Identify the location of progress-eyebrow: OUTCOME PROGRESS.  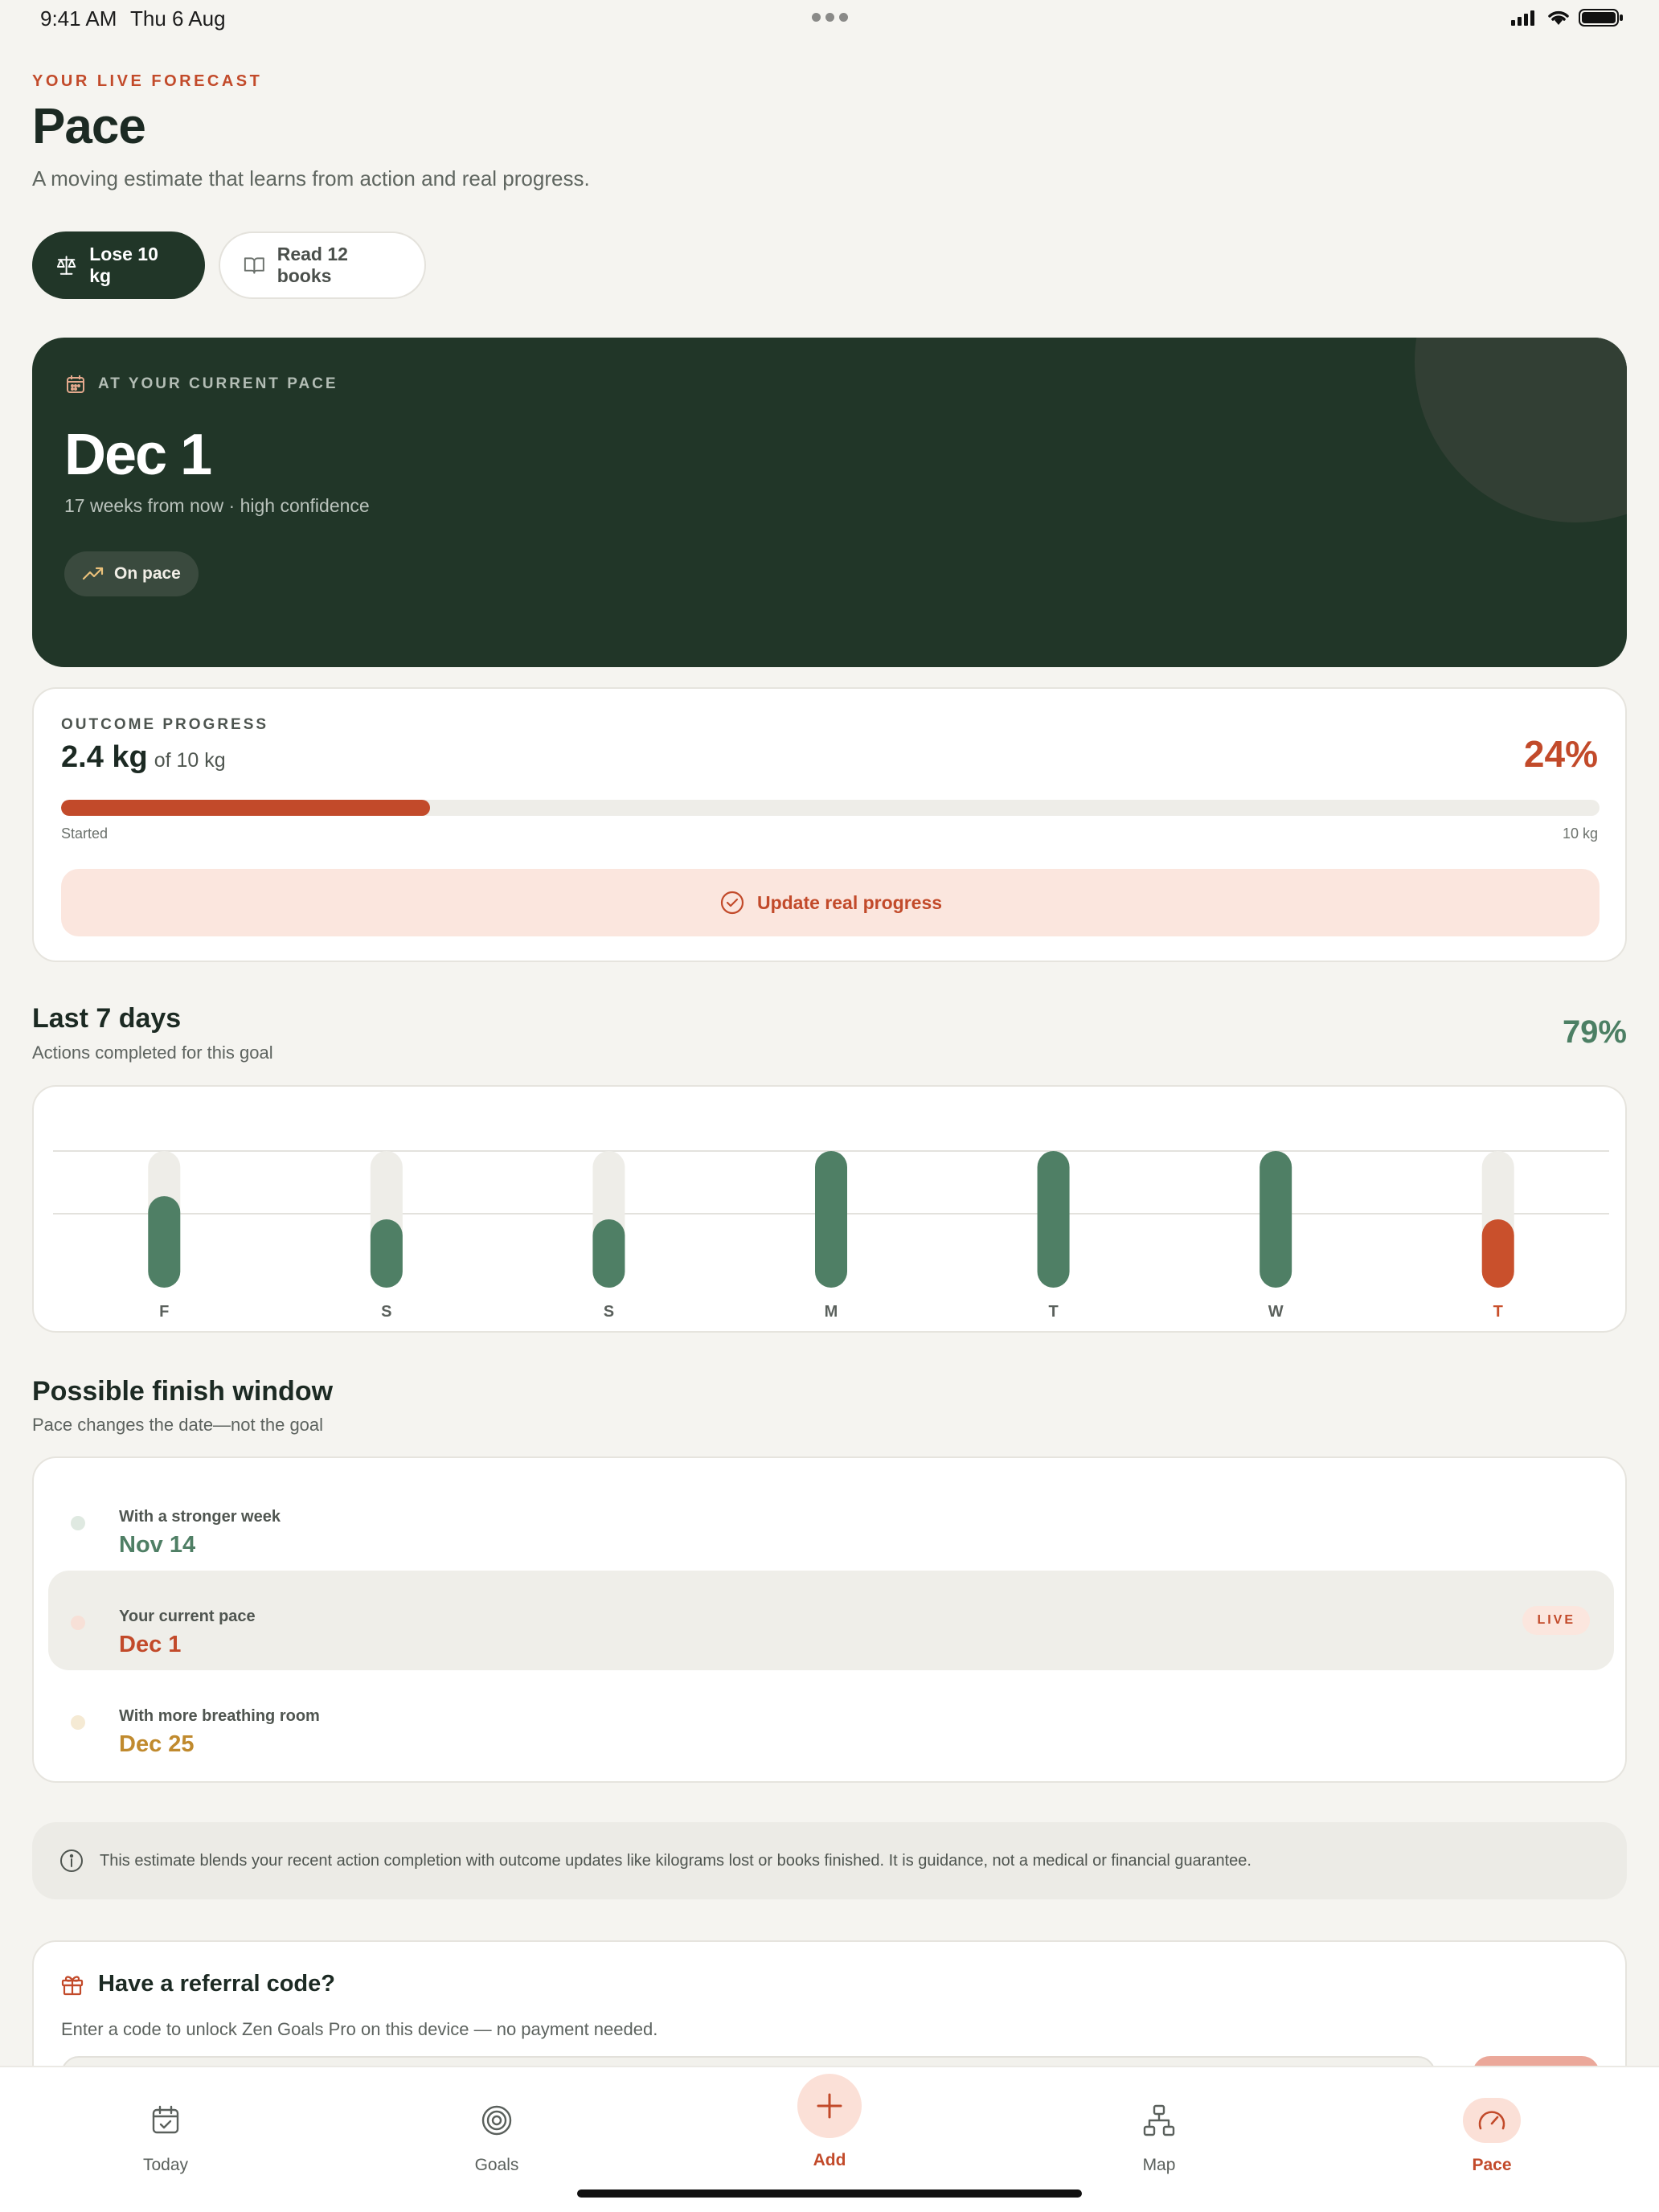
(165, 724).